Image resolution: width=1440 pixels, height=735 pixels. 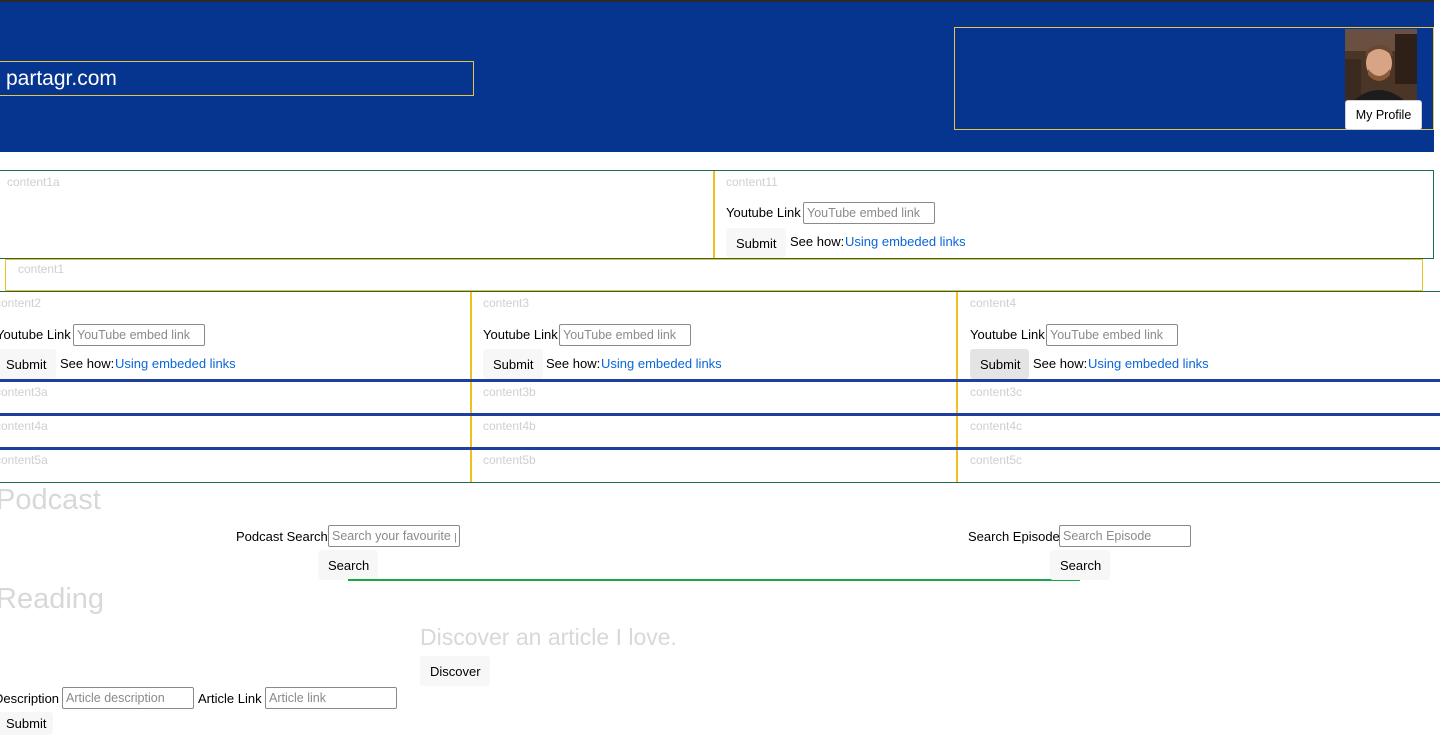 What do you see at coordinates (52, 599) in the screenshot?
I see `reading-heading: Reading` at bounding box center [52, 599].